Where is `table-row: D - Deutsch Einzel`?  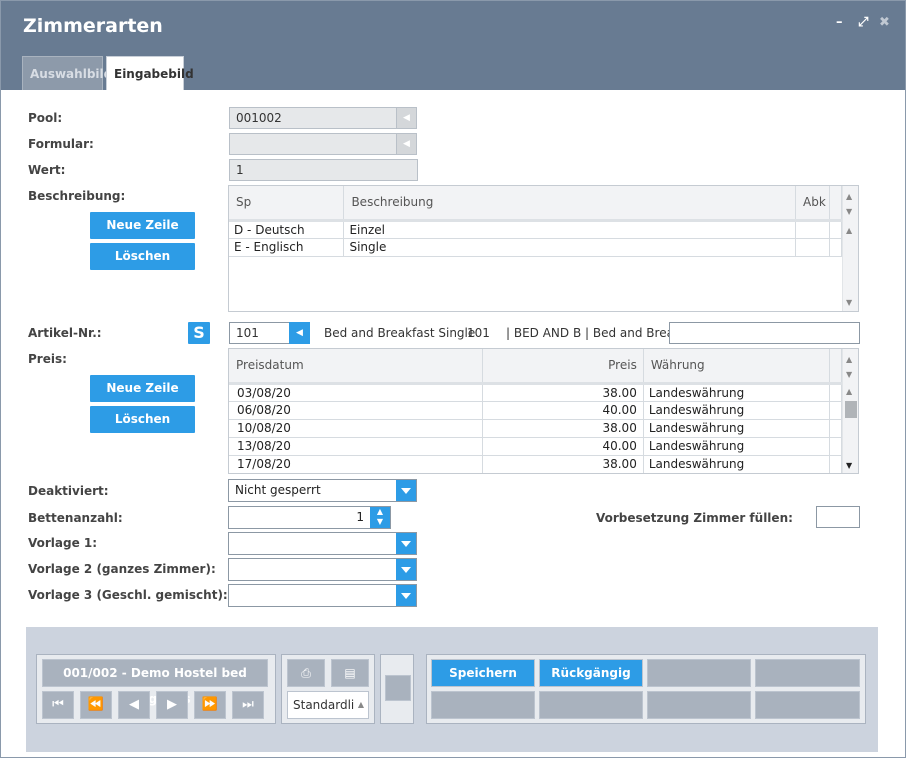 table-row: D - Deutsch Einzel is located at coordinates (536, 229).